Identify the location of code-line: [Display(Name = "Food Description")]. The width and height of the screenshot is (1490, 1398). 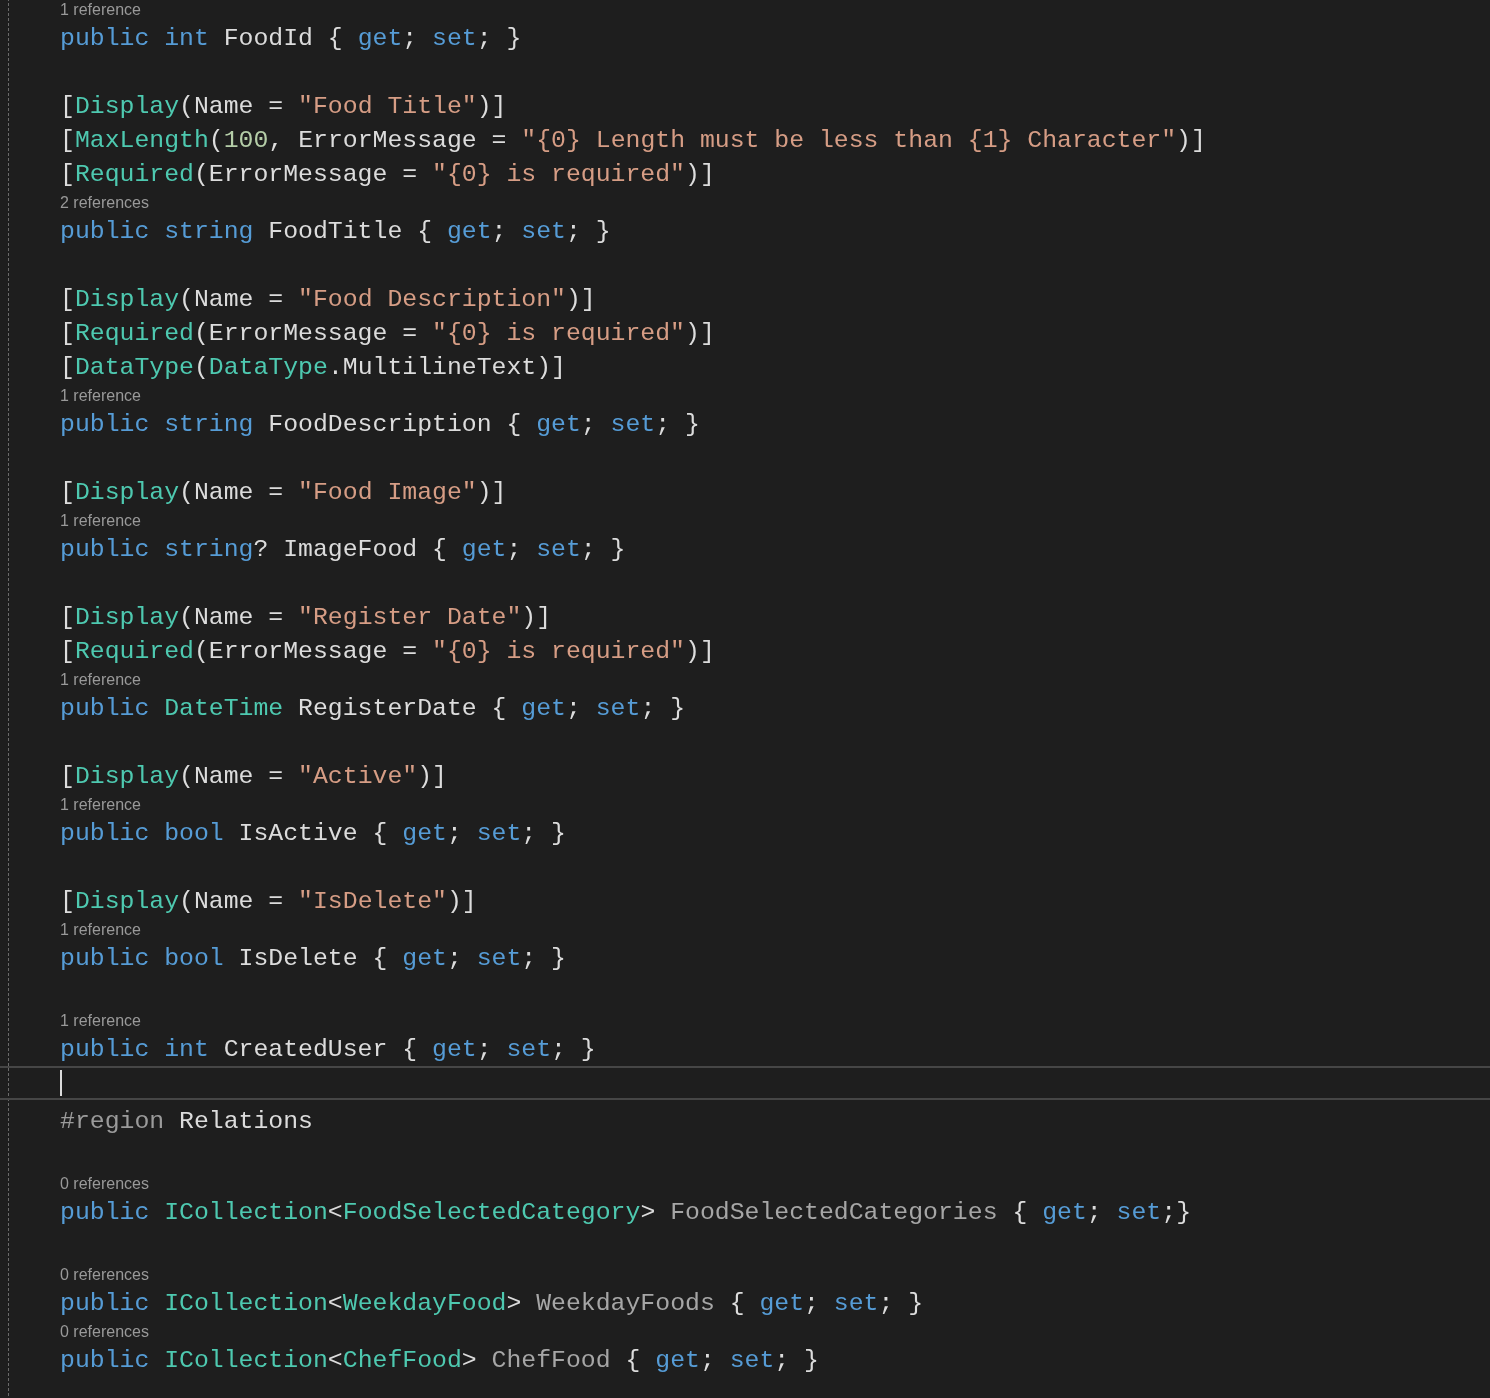
(328, 299).